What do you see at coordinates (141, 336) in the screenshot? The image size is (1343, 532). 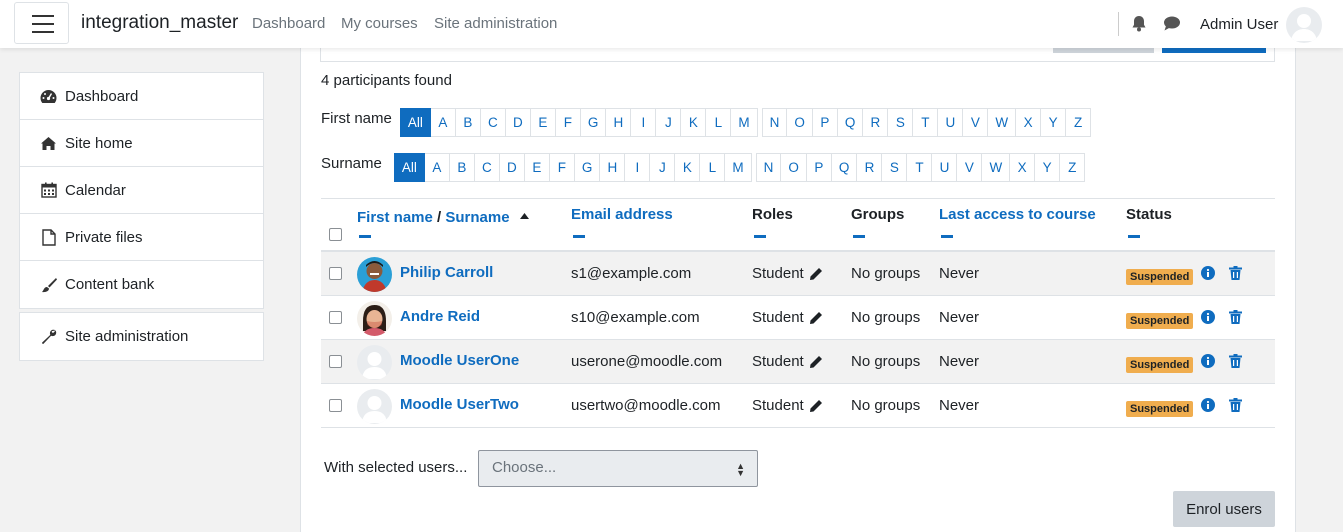 I see `drawer-item-site-administration: Site administration` at bounding box center [141, 336].